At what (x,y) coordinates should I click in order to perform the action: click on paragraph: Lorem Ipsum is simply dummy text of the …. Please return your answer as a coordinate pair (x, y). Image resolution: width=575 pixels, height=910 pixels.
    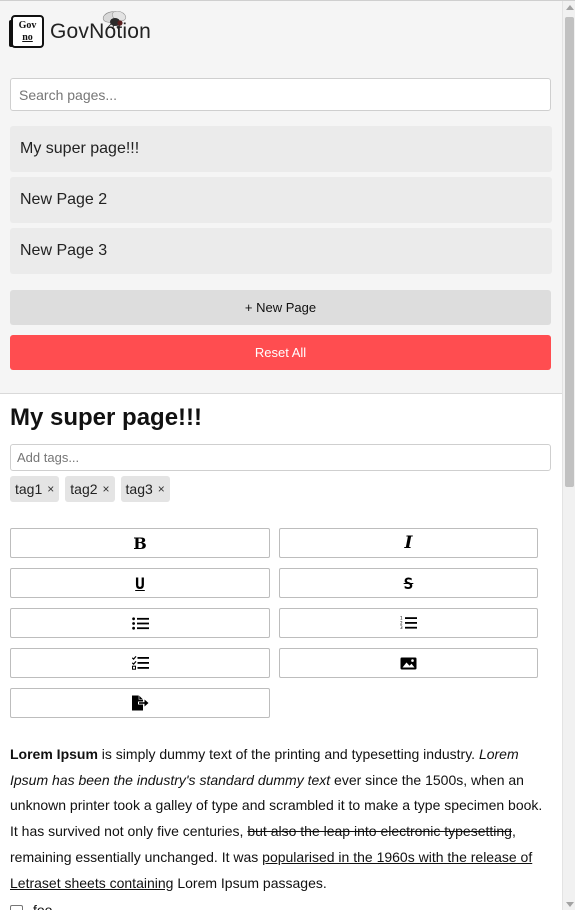
    Looking at the image, I should click on (276, 818).